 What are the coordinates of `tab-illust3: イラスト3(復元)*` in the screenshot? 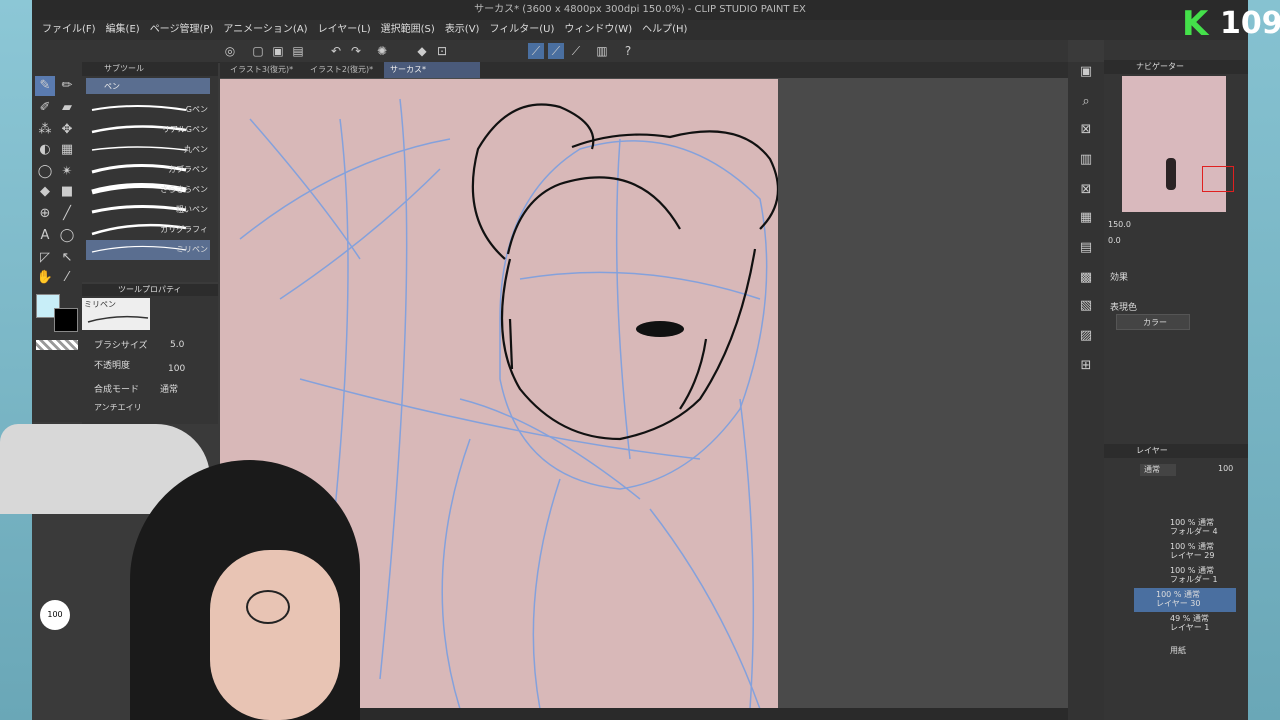 It's located at (261, 70).